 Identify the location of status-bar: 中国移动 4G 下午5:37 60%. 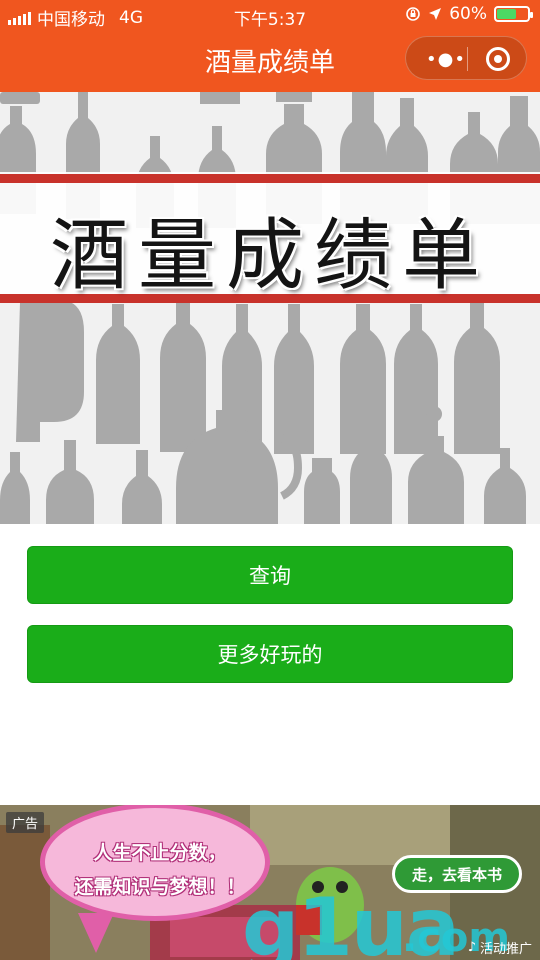
(270, 15).